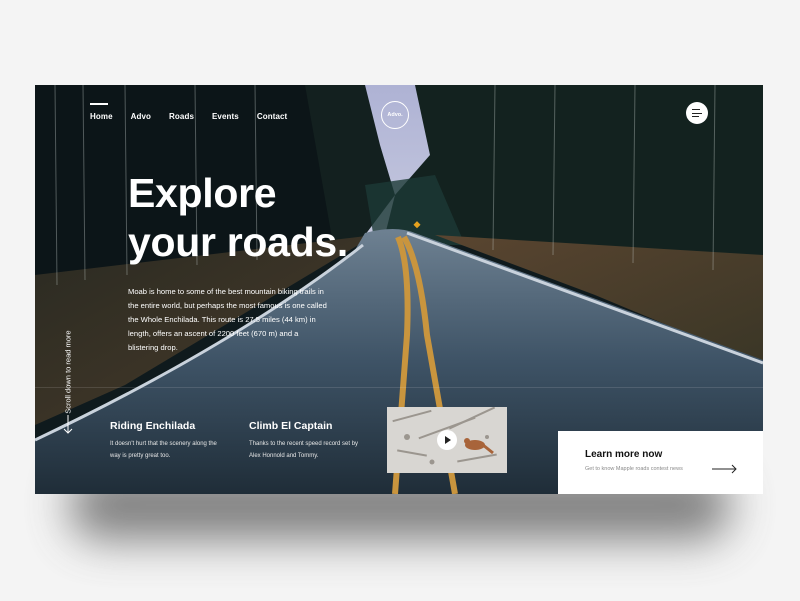  What do you see at coordinates (399, 387) in the screenshot?
I see `section-divider` at bounding box center [399, 387].